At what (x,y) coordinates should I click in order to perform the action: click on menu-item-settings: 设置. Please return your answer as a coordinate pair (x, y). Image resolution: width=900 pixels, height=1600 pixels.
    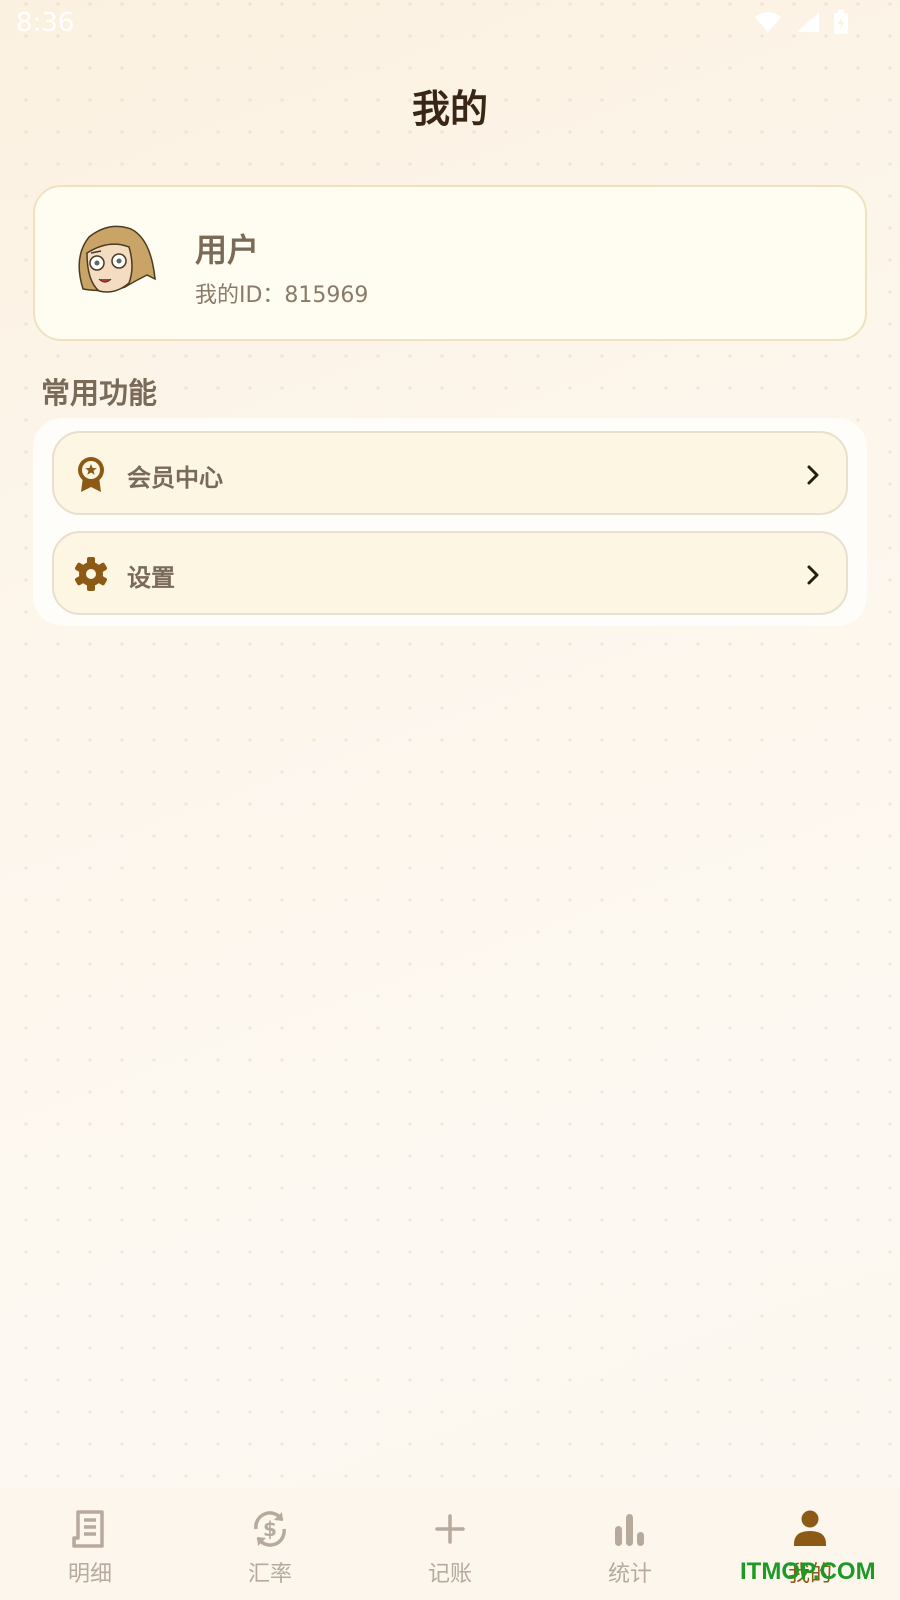
    Looking at the image, I should click on (450, 573).